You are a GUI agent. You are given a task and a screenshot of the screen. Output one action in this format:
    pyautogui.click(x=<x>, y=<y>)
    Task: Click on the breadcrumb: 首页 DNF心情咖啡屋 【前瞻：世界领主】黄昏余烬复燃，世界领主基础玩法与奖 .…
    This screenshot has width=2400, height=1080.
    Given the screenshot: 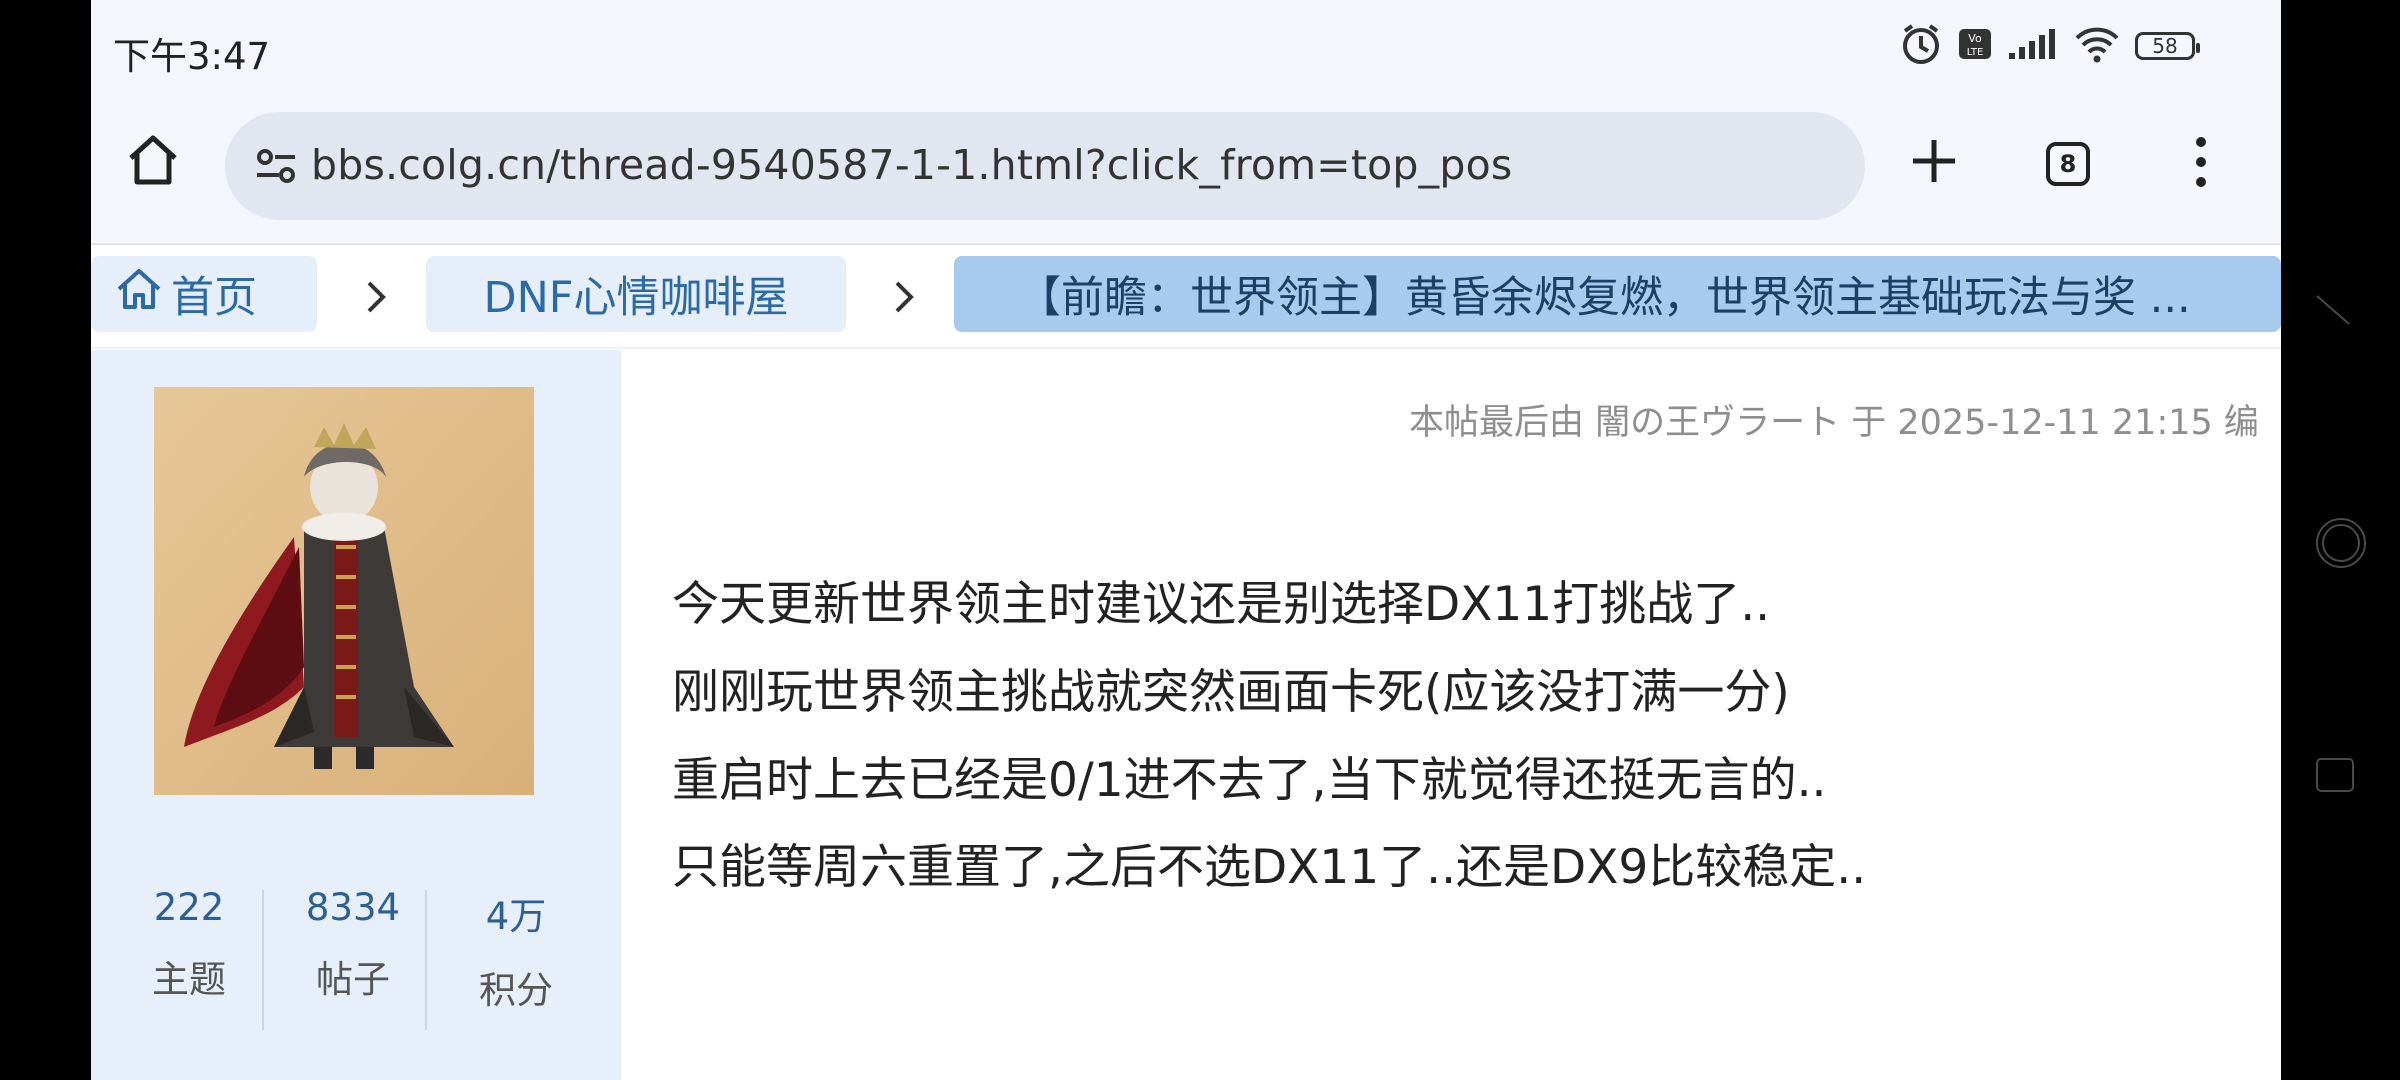 What is the action you would take?
    pyautogui.click(x=1186, y=296)
    